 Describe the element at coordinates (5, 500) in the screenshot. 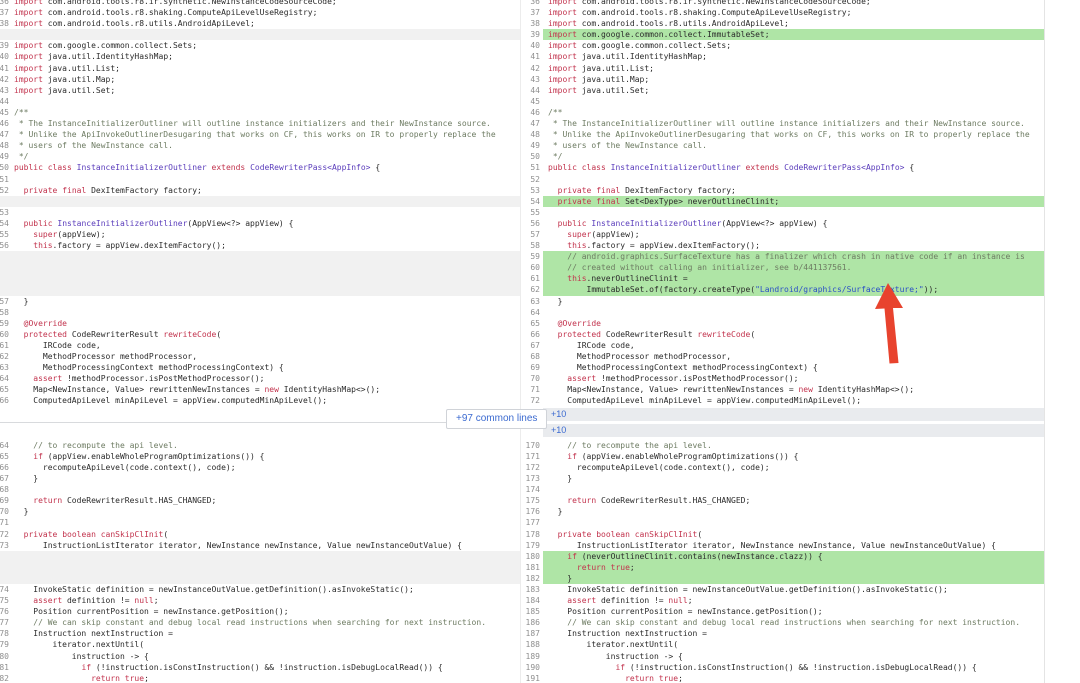

I see `line-number: 169` at that location.